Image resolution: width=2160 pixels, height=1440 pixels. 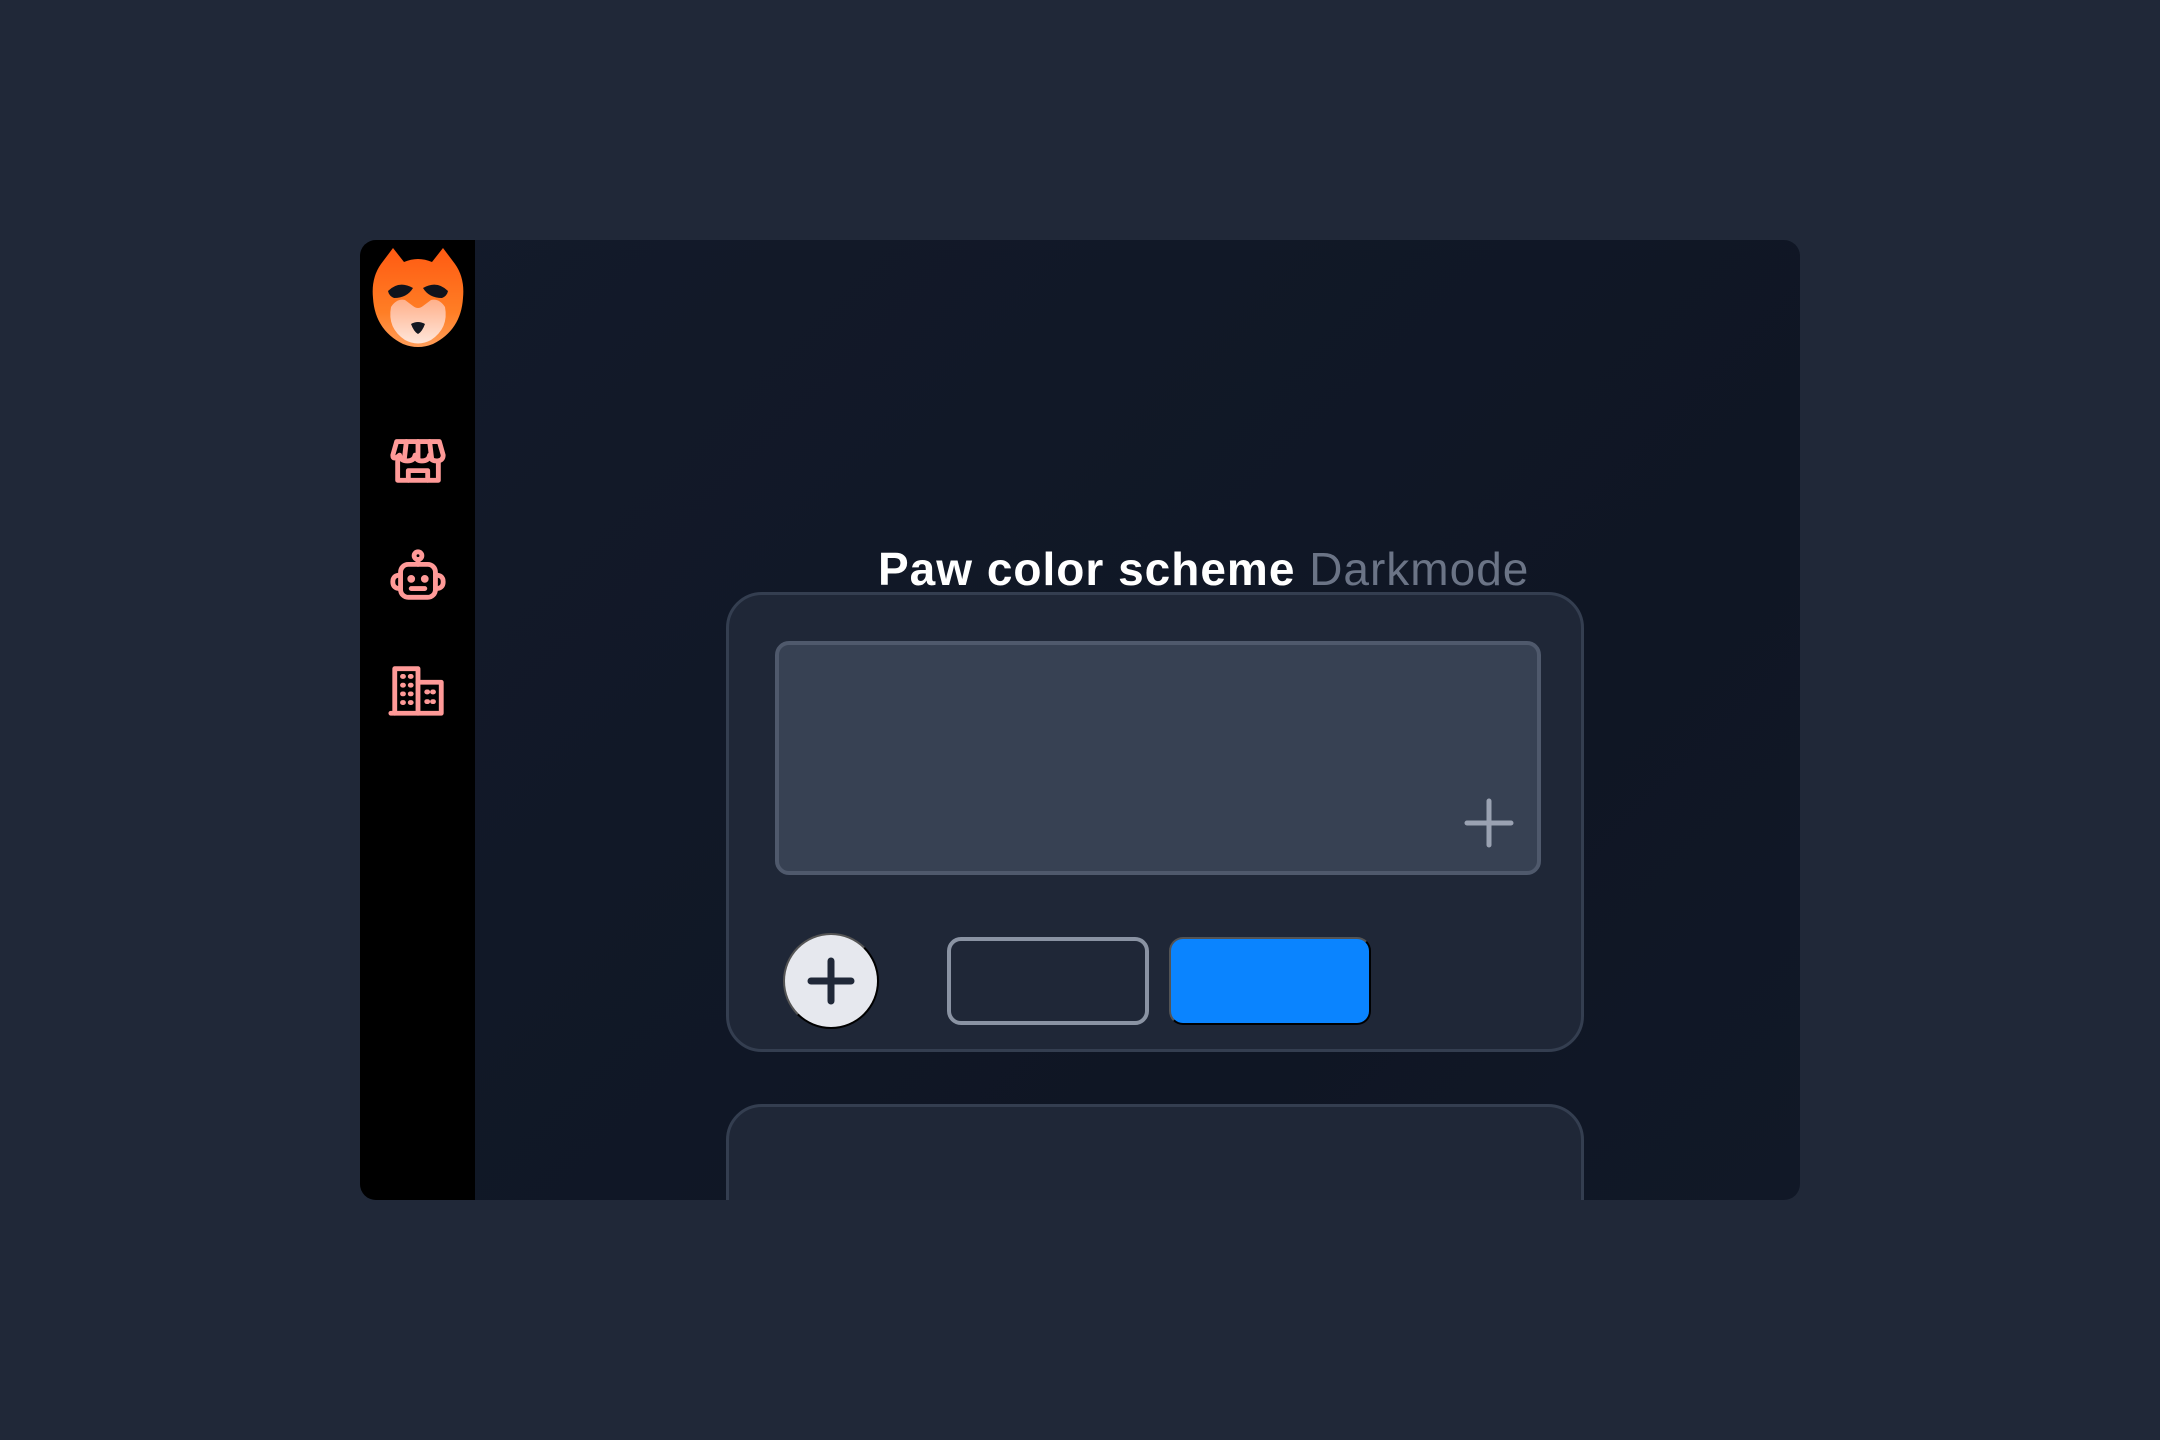 I want to click on sidebar-item-store, so click(x=418, y=459).